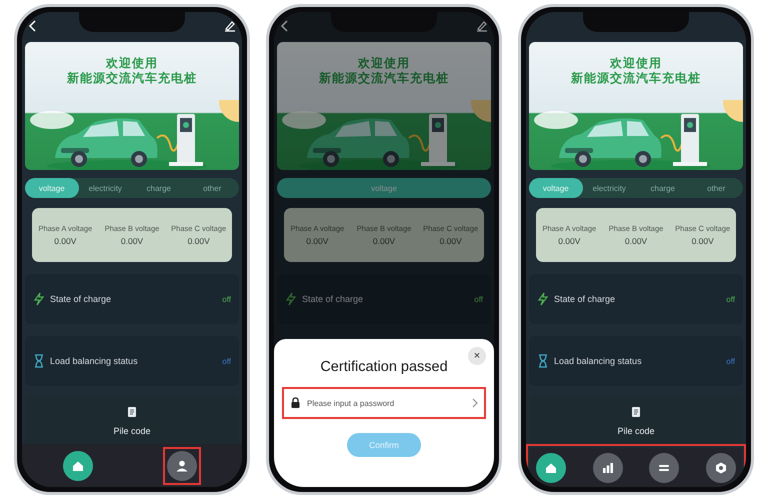 Image resolution: width=771 pixels, height=497 pixels. I want to click on password-field: Please input a password, so click(386, 403).